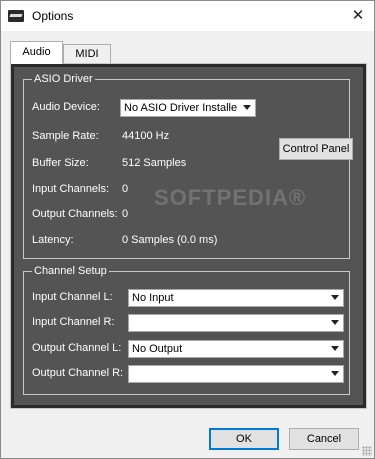 The height and width of the screenshot is (459, 375). I want to click on output-channel-l-value: No Output, so click(157, 349).